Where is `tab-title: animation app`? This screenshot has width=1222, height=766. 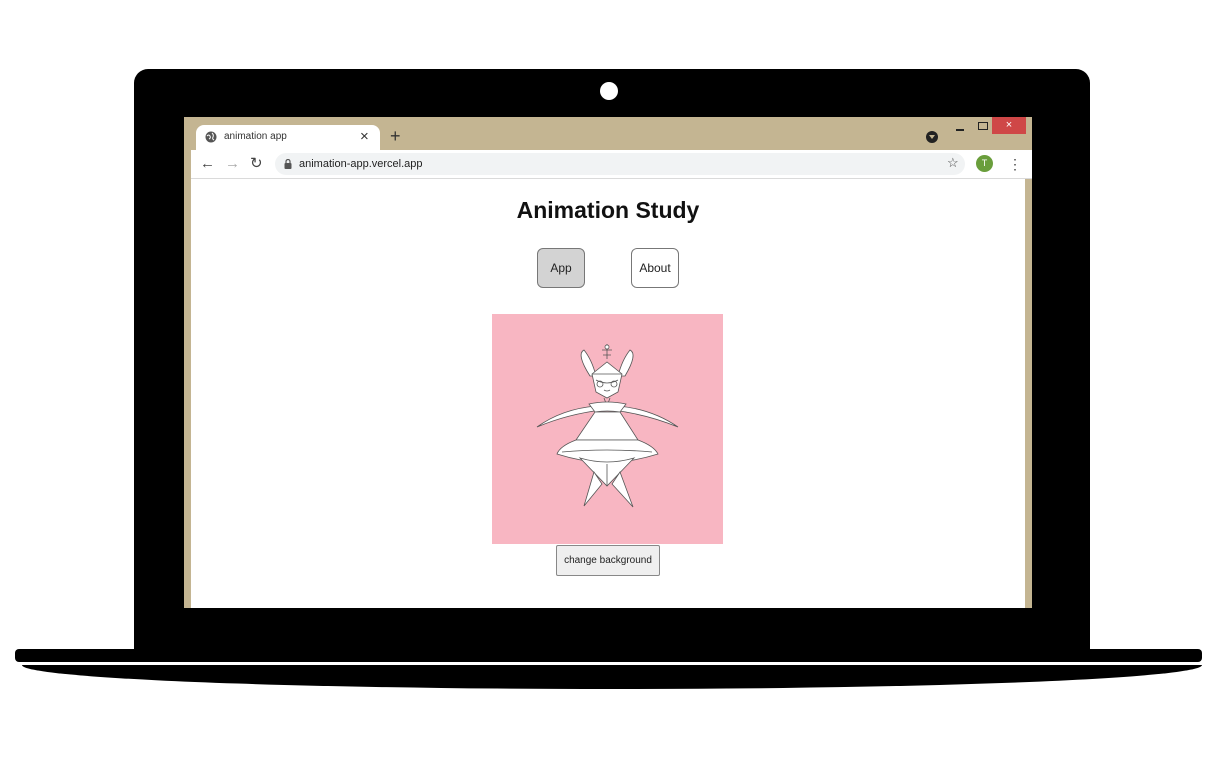
tab-title: animation app is located at coordinates (255, 136).